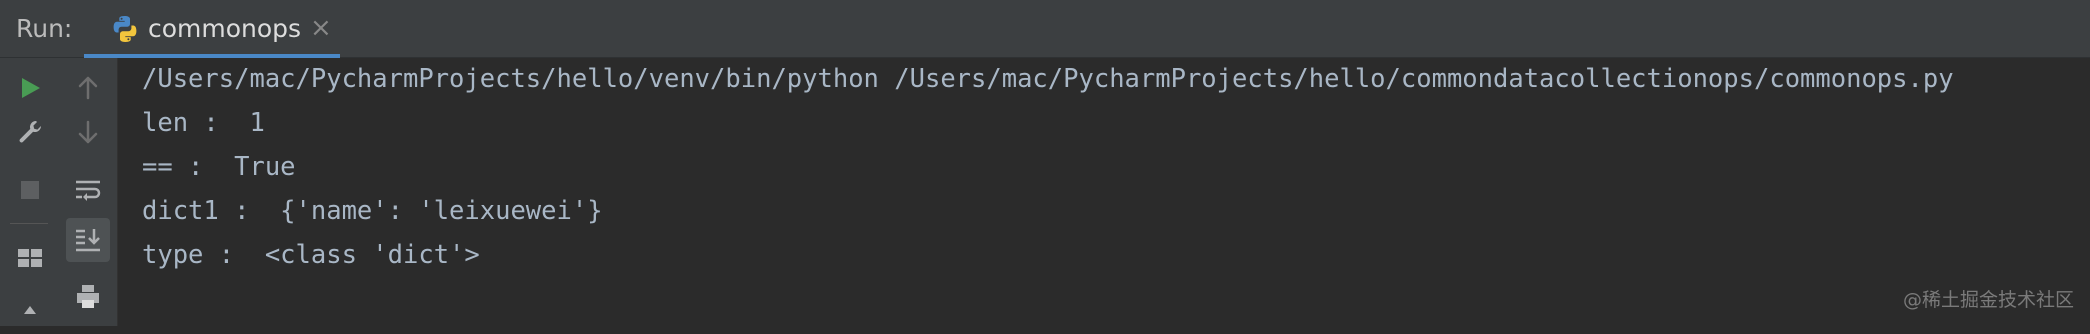  What do you see at coordinates (311, 255) in the screenshot?
I see `console-line: type : <class 'dict'>` at bounding box center [311, 255].